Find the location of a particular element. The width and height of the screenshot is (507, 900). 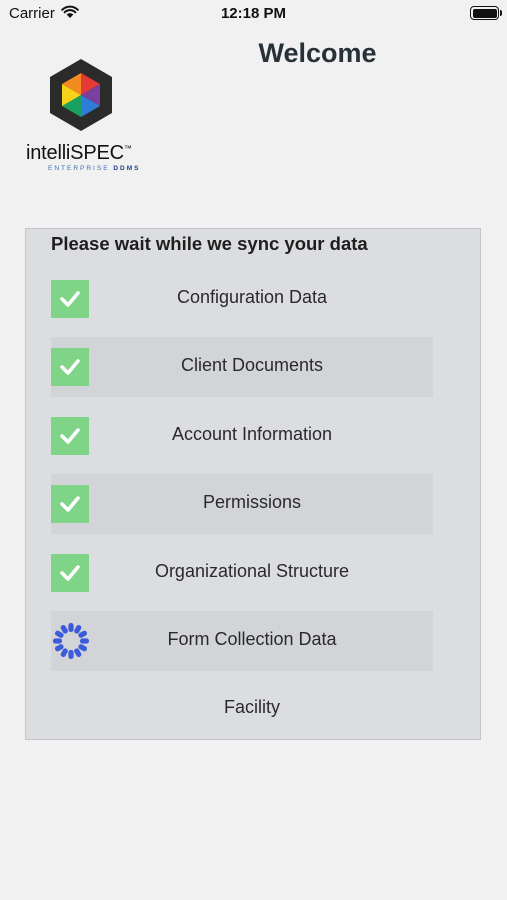

sync-item-label: Client Documents is located at coordinates (252, 365).